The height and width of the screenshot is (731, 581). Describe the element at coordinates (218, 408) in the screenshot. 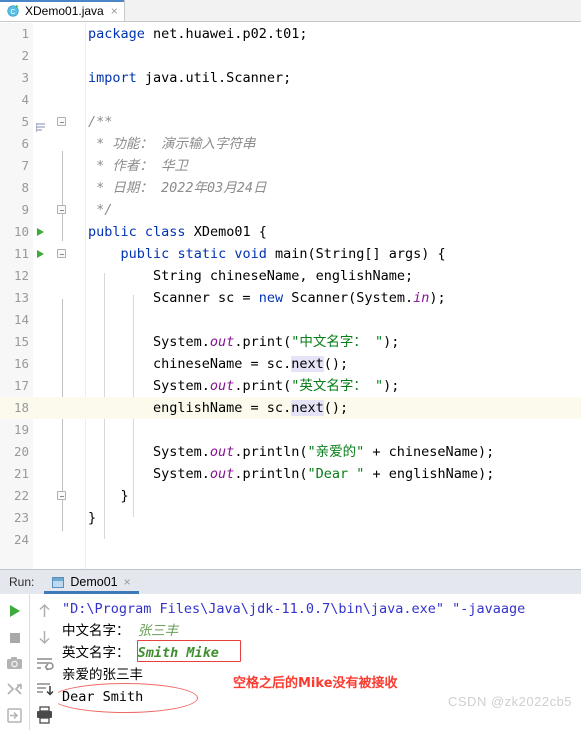

I see `code-text: englishName = sc.next();` at that location.